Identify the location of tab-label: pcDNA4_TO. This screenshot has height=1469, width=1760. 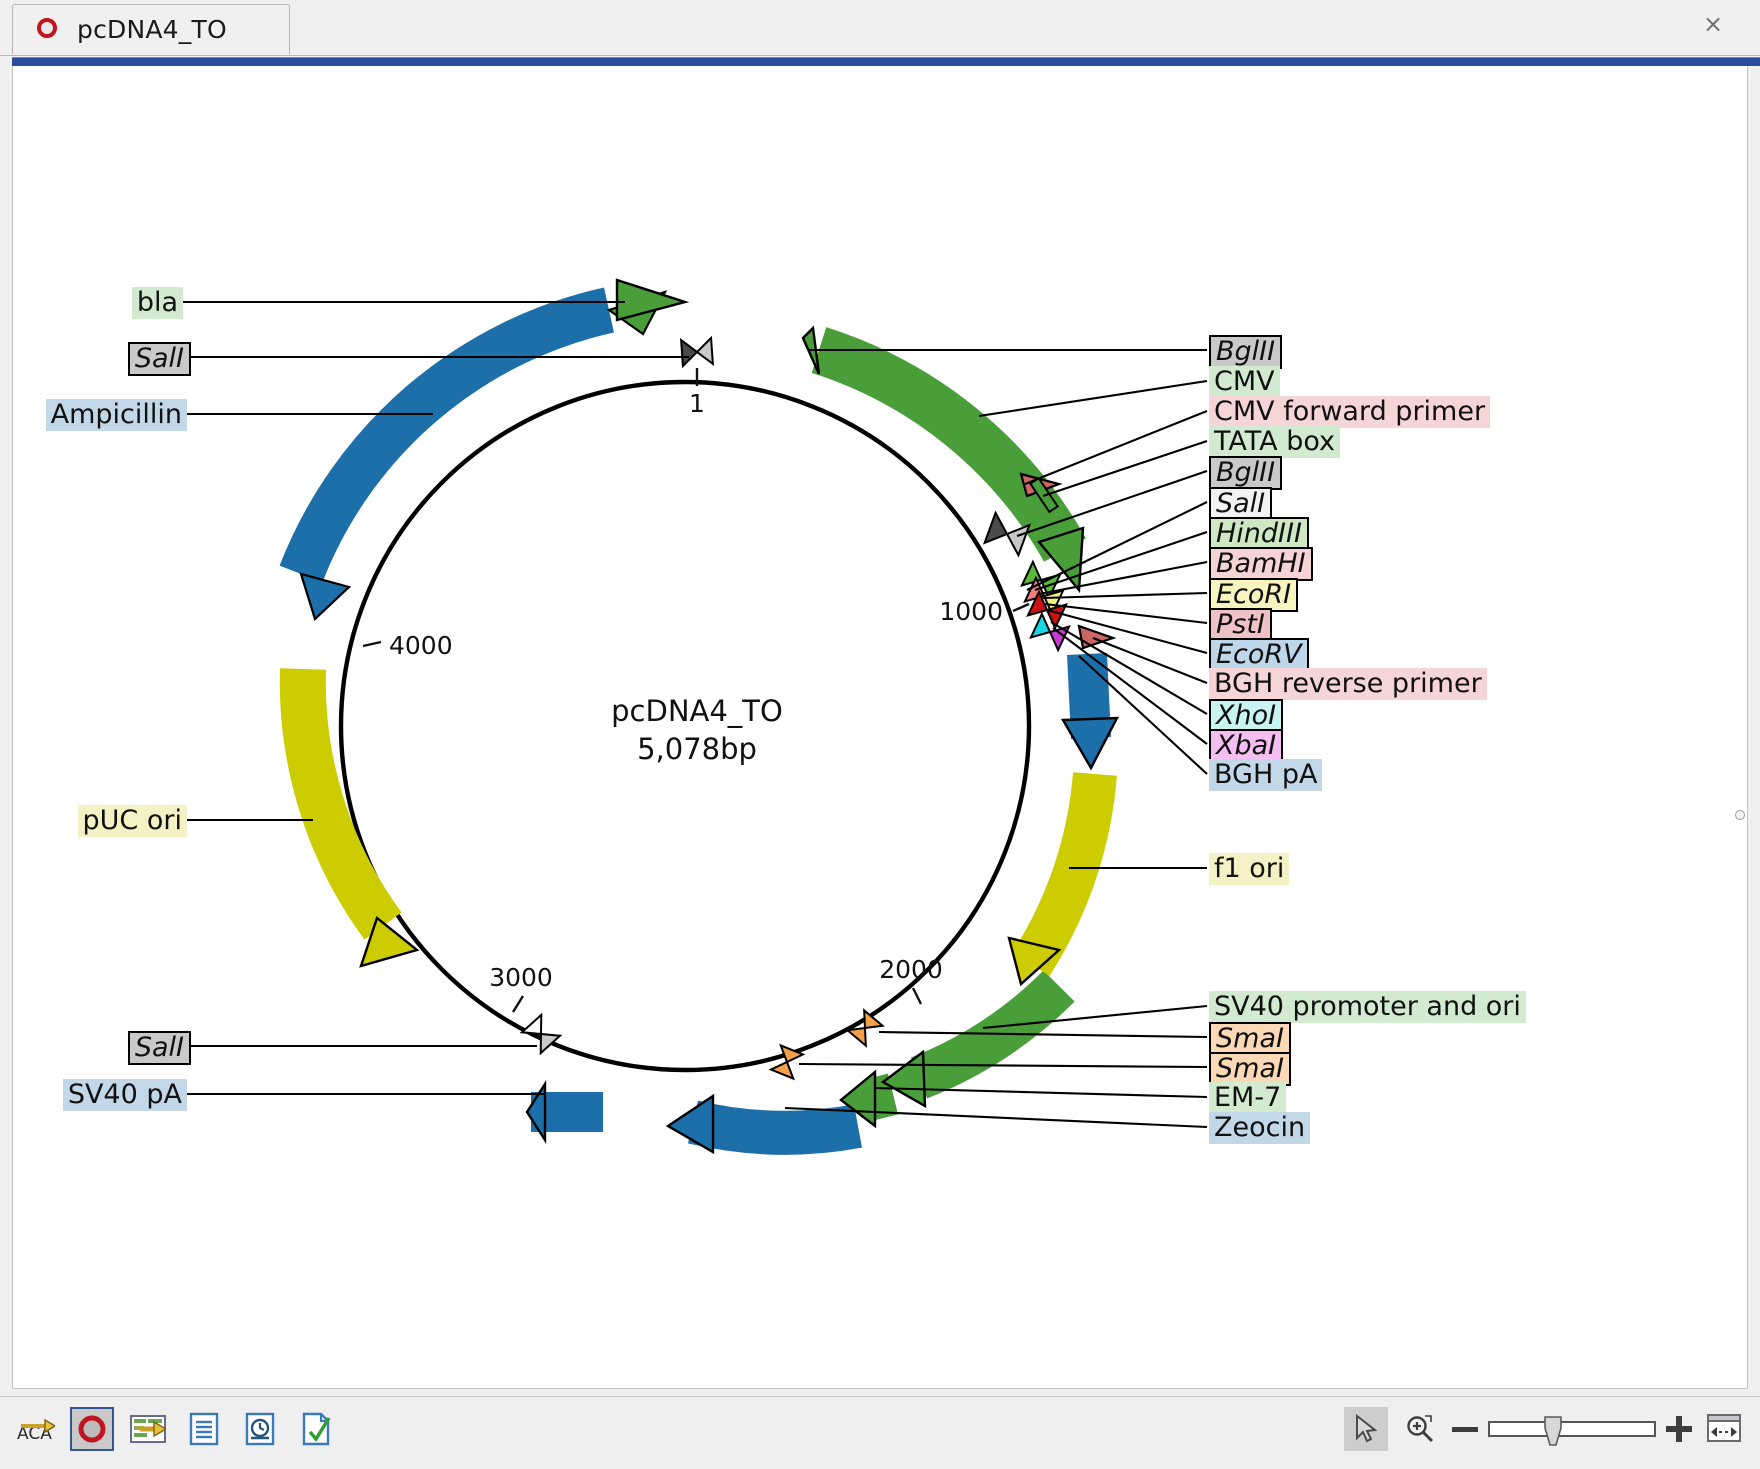
(152, 29).